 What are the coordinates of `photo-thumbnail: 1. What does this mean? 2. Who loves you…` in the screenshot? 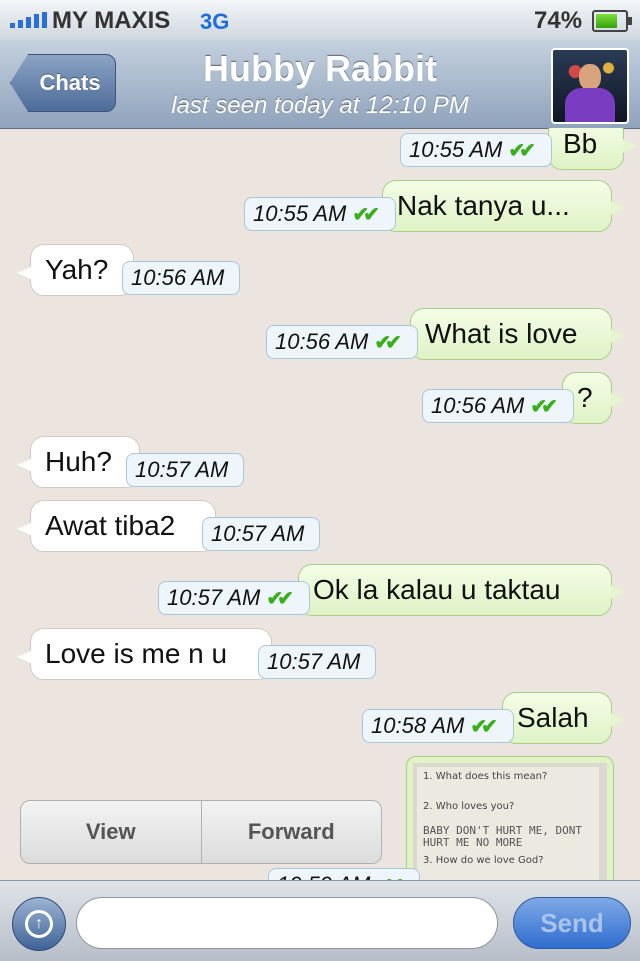 It's located at (510, 821).